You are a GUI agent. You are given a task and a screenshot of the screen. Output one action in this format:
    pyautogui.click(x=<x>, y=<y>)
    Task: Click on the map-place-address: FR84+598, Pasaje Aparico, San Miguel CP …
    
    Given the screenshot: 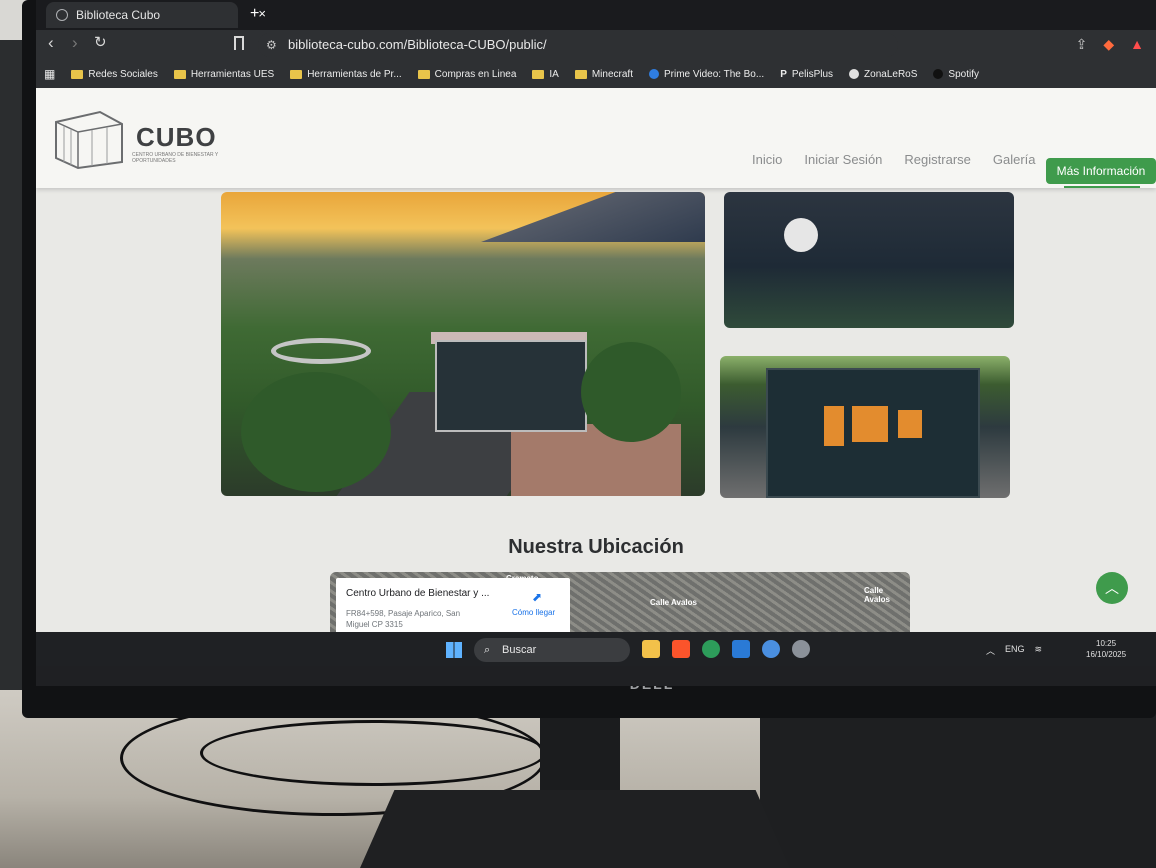 What is the action you would take?
    pyautogui.click(x=403, y=619)
    